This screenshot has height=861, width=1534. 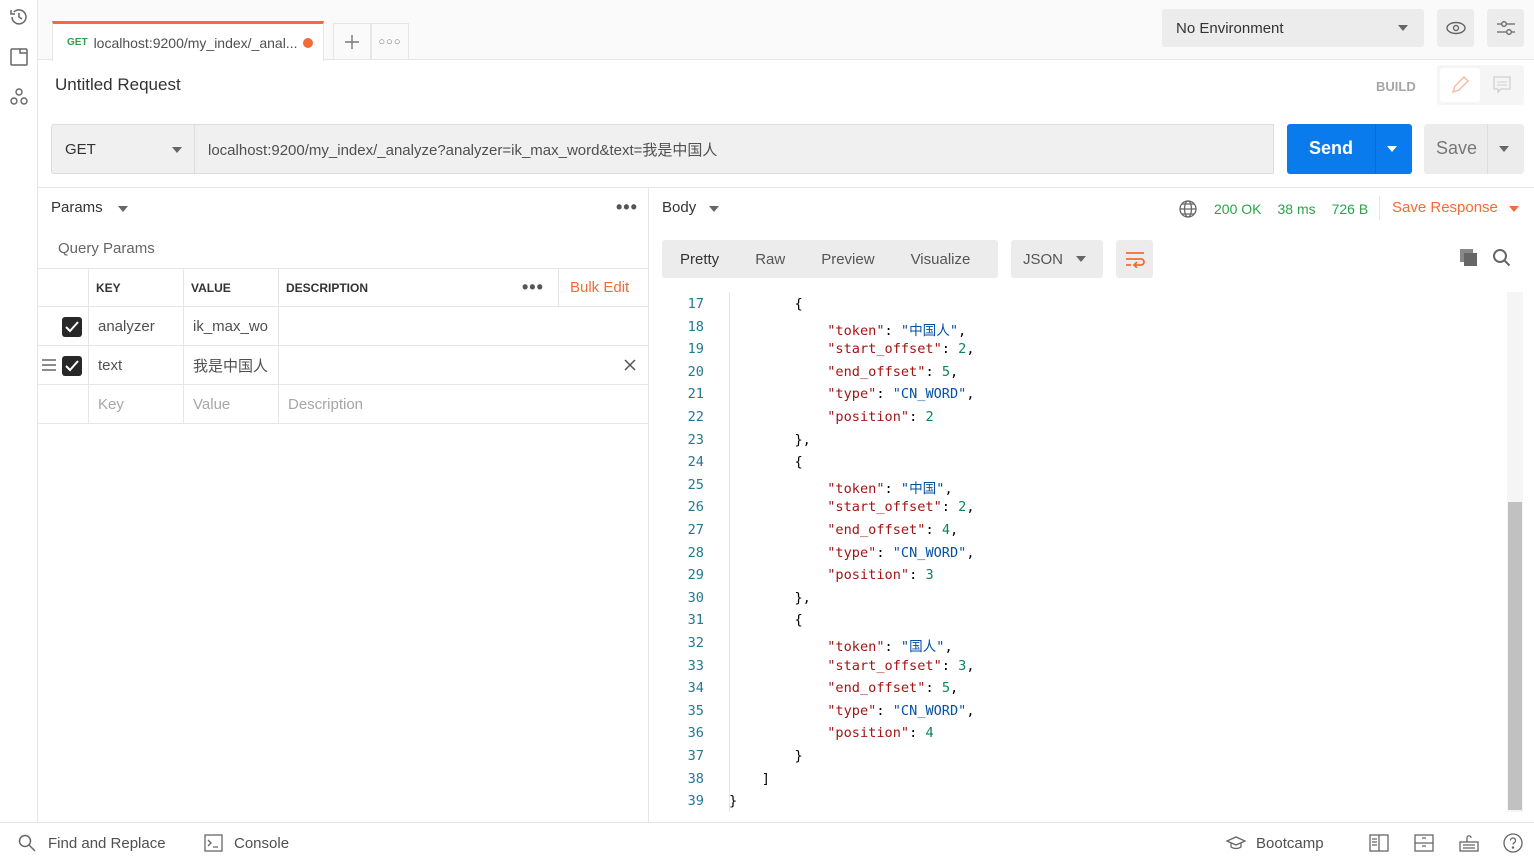 I want to click on wrap-lines-button, so click(x=1134, y=259).